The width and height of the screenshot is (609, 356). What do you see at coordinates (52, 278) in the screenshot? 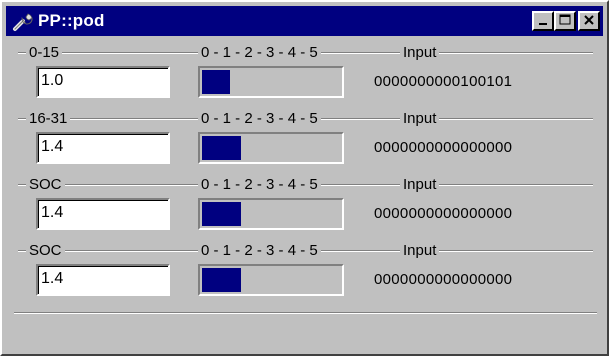
I see `value-text: 1.4` at bounding box center [52, 278].